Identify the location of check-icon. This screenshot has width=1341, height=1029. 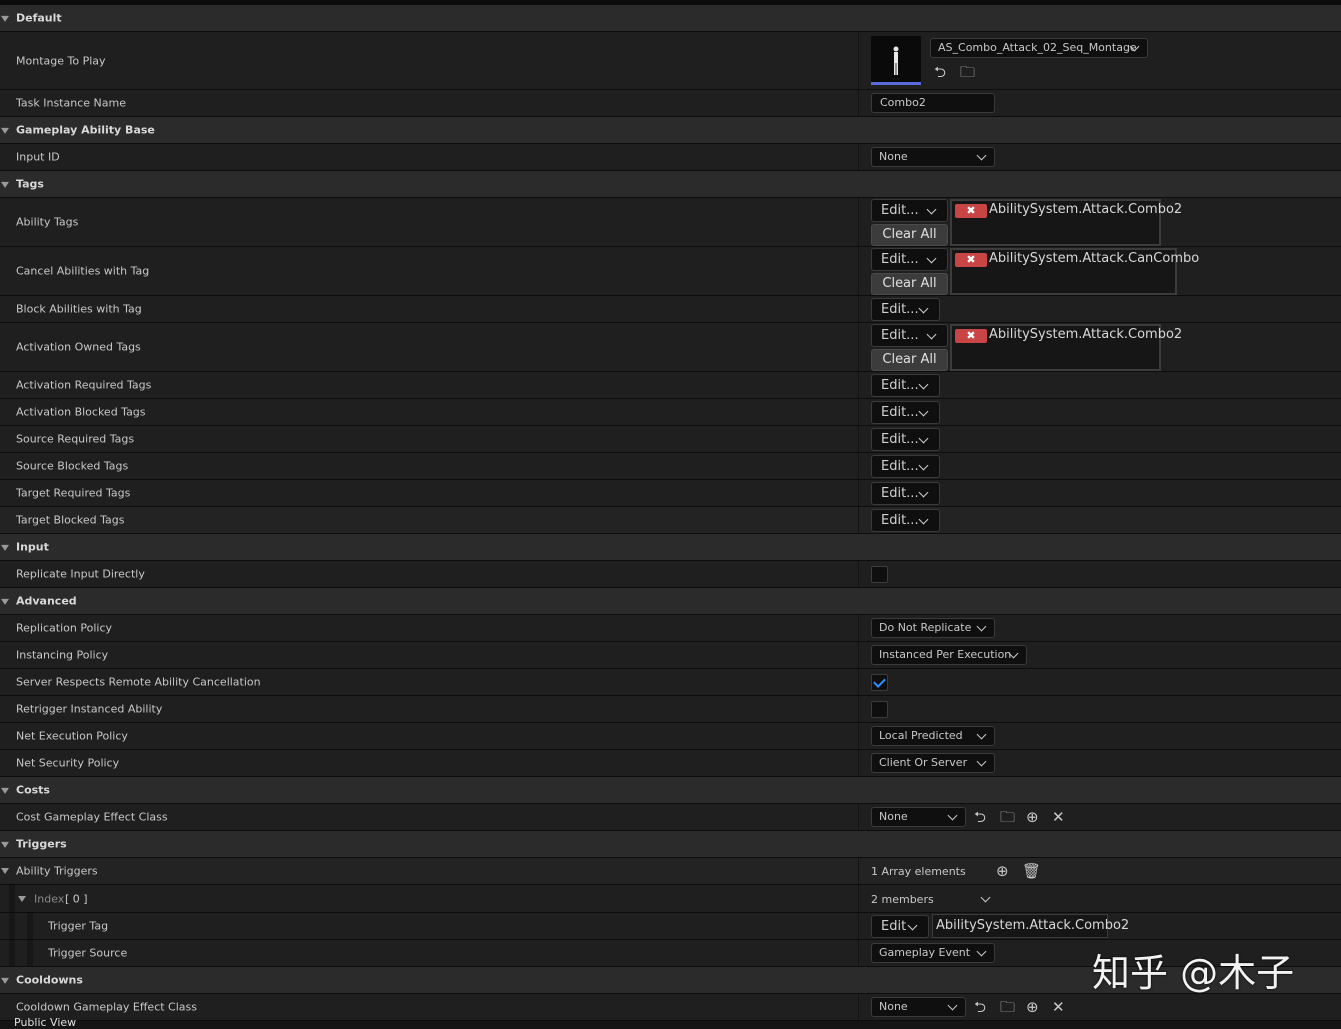
(879, 681).